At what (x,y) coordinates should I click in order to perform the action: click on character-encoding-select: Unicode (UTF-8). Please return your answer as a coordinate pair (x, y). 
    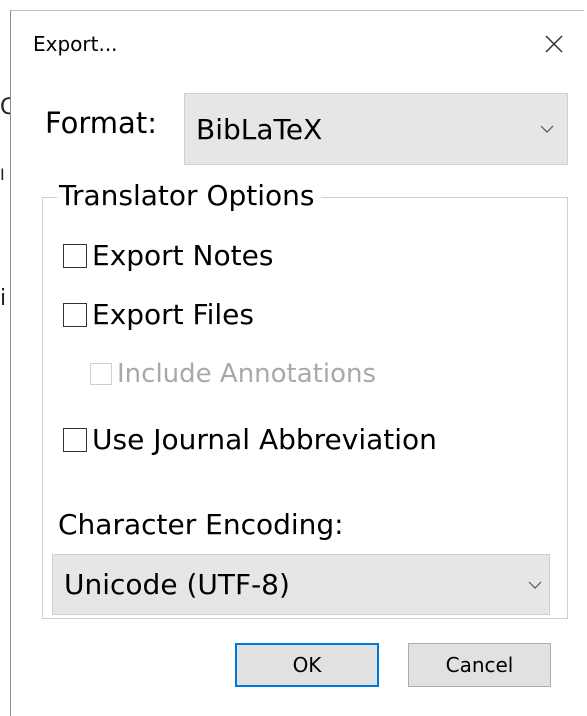
    Looking at the image, I should click on (301, 584).